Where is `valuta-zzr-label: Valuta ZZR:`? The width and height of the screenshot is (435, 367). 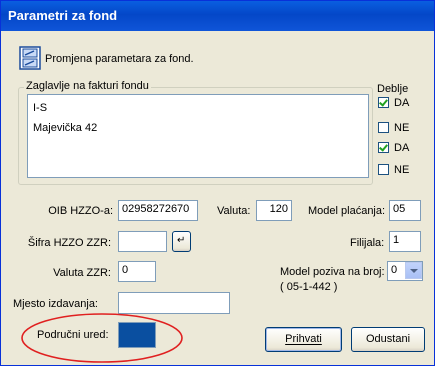 valuta-zzr-label: Valuta ZZR: is located at coordinates (82, 273).